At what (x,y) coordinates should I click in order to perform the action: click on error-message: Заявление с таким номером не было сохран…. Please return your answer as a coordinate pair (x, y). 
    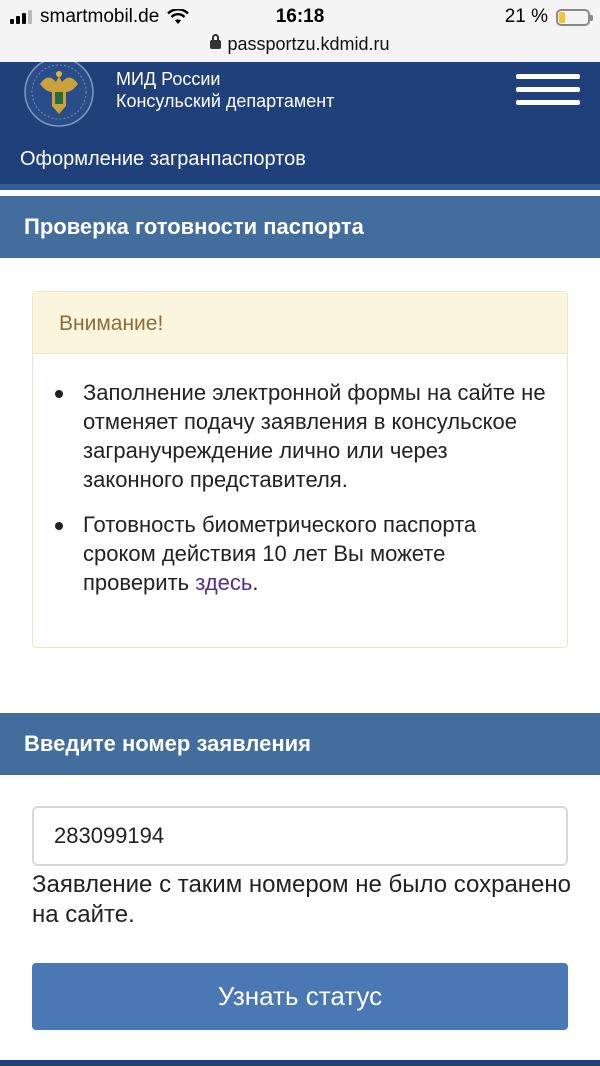
    Looking at the image, I should click on (301, 899).